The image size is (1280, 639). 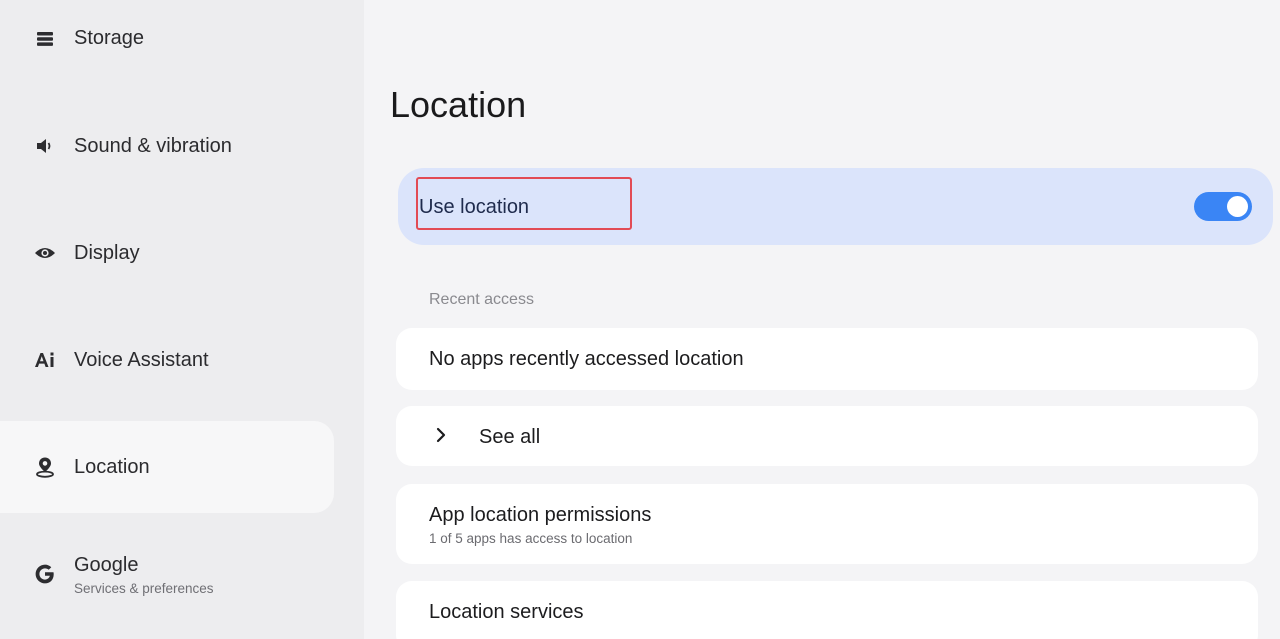 What do you see at coordinates (167, 39) in the screenshot?
I see `sidebar-item-storage: Storage` at bounding box center [167, 39].